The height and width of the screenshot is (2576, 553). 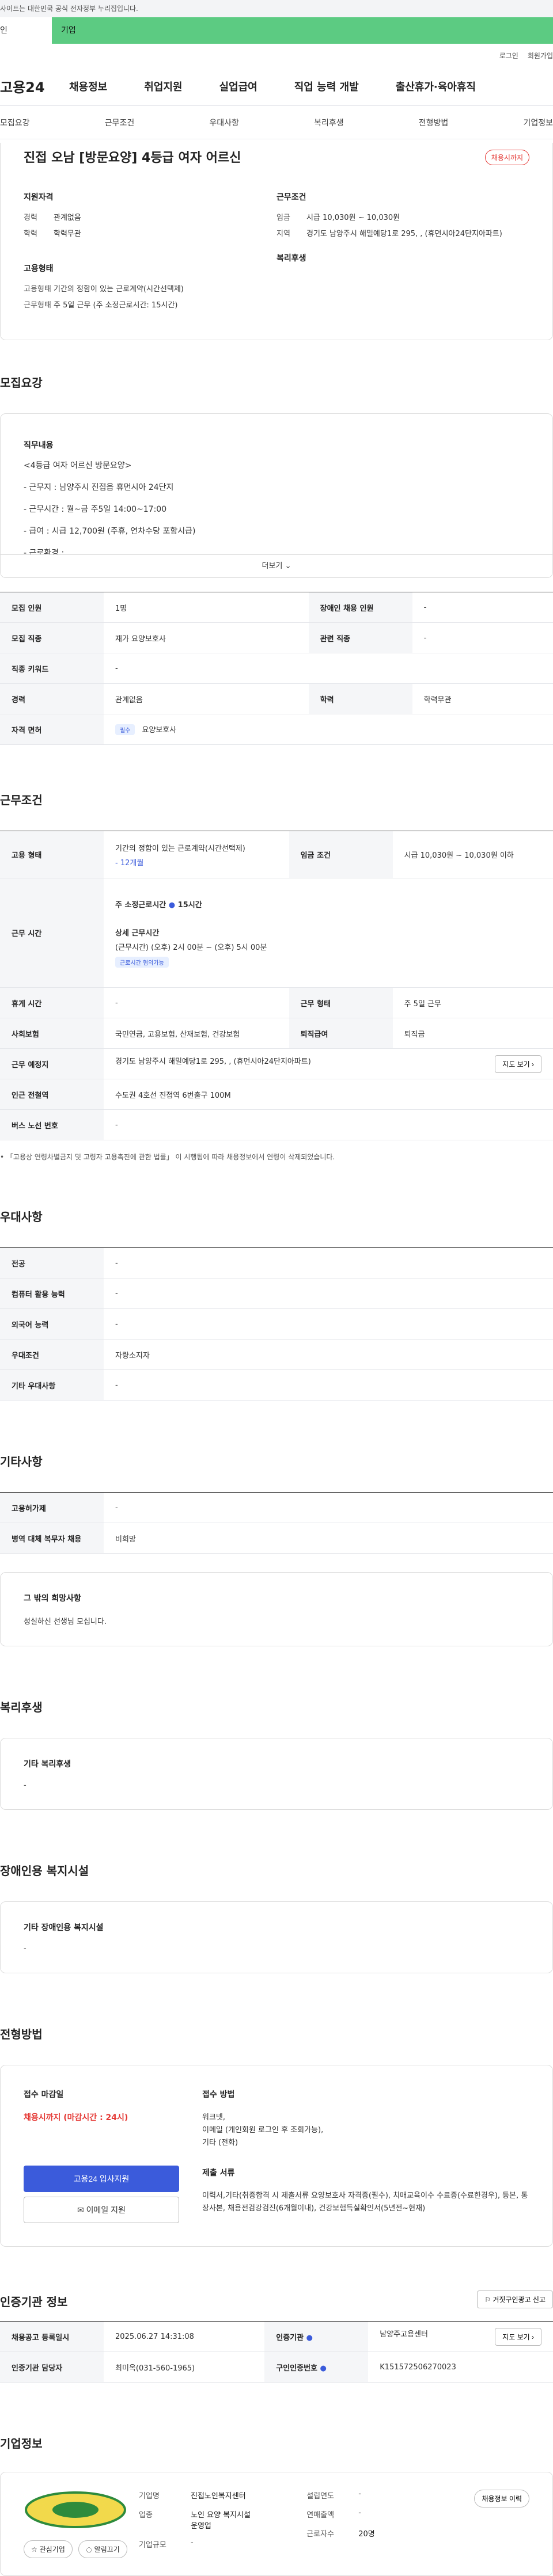 What do you see at coordinates (52, 2337) in the screenshot?
I see `row-label: 채용공고 등록일시` at bounding box center [52, 2337].